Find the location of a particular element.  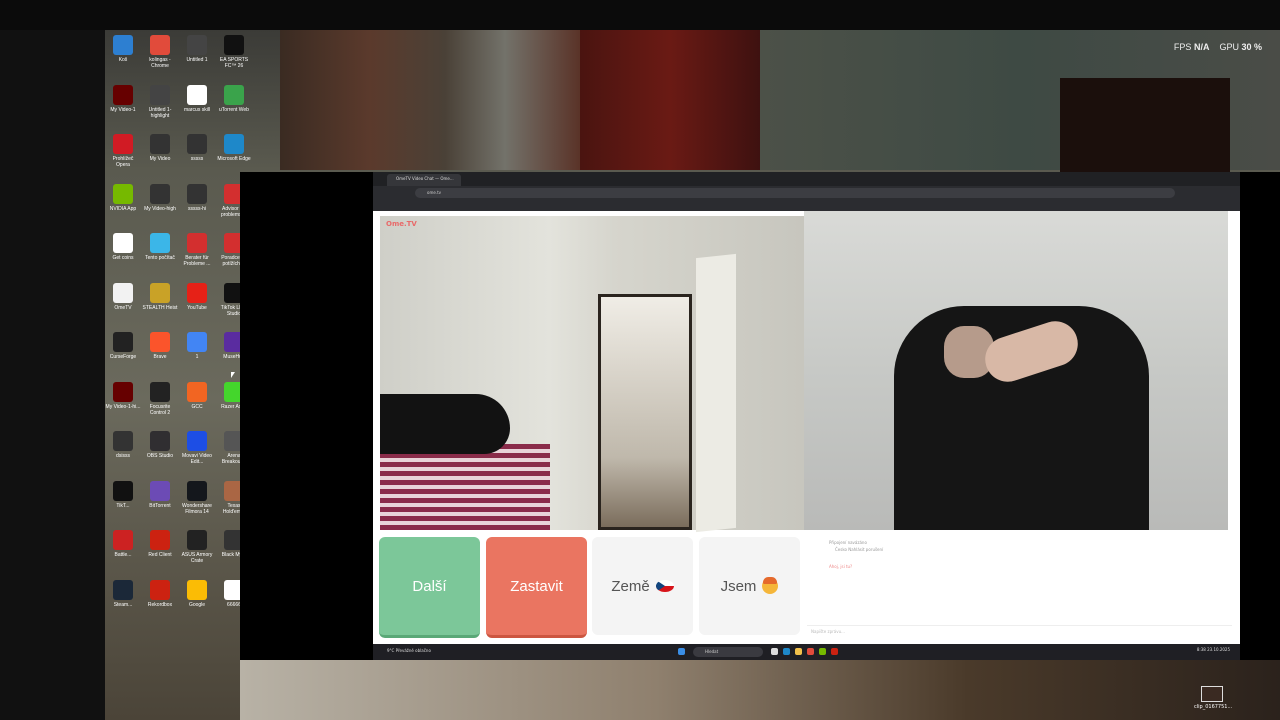

start-icon is located at coordinates (681, 651).